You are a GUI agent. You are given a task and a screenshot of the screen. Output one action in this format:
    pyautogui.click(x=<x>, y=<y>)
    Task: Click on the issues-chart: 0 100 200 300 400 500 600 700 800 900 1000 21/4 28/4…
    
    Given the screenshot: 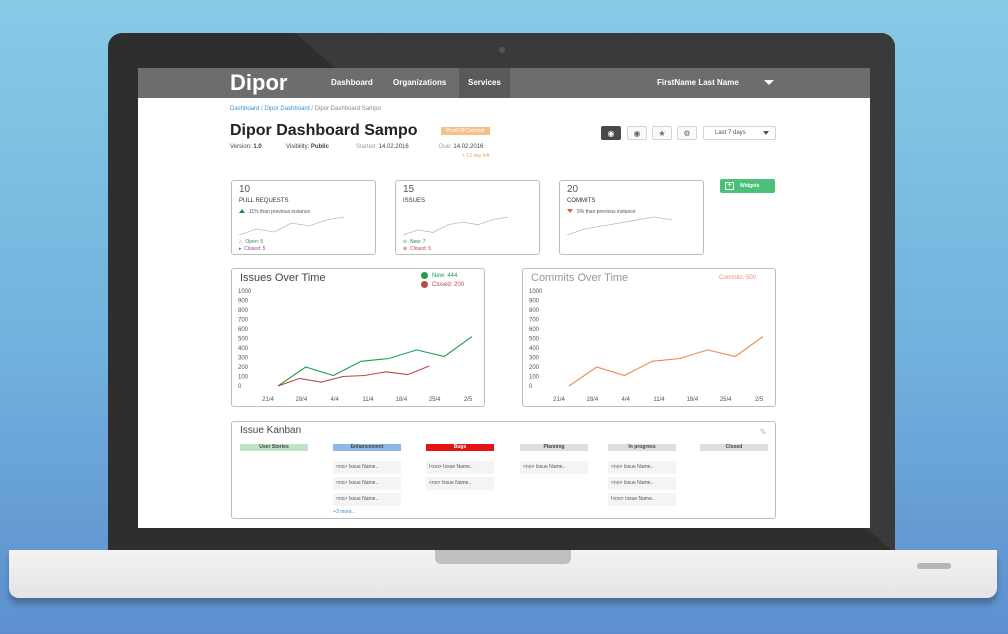 What is the action you would take?
    pyautogui.click(x=355, y=346)
    